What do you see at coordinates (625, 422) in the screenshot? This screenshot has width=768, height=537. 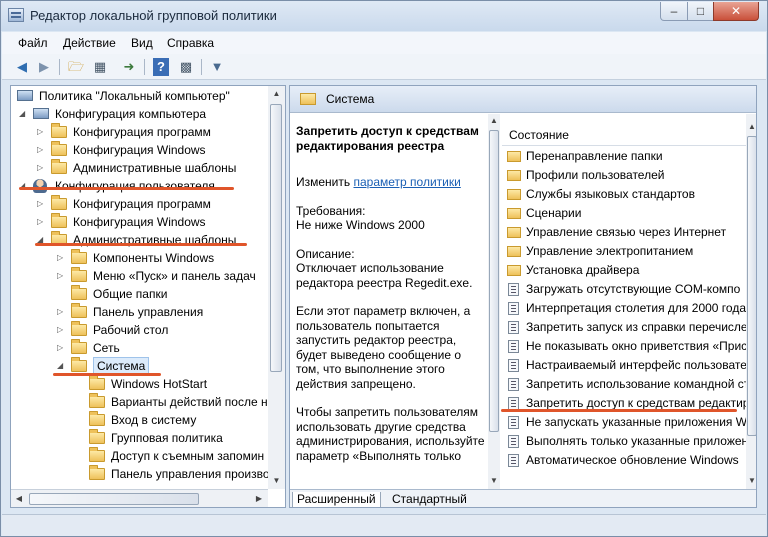 I see `list-item: Не запускать указанные приложения W` at bounding box center [625, 422].